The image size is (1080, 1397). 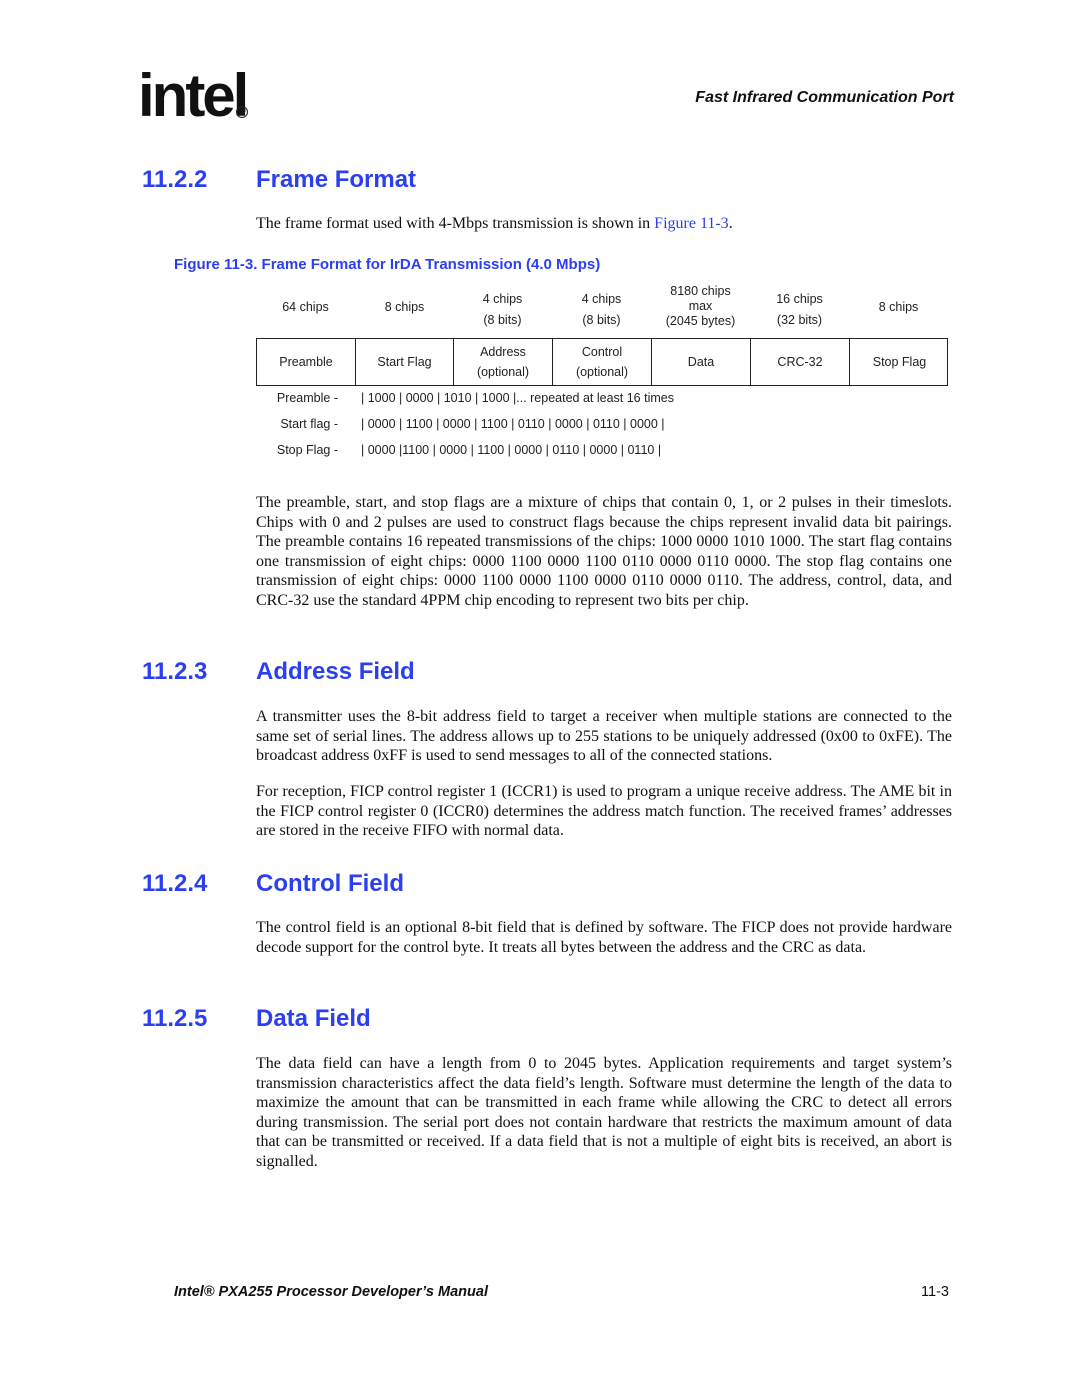 What do you see at coordinates (602, 352) in the screenshot?
I see `frame-field-name: Control` at bounding box center [602, 352].